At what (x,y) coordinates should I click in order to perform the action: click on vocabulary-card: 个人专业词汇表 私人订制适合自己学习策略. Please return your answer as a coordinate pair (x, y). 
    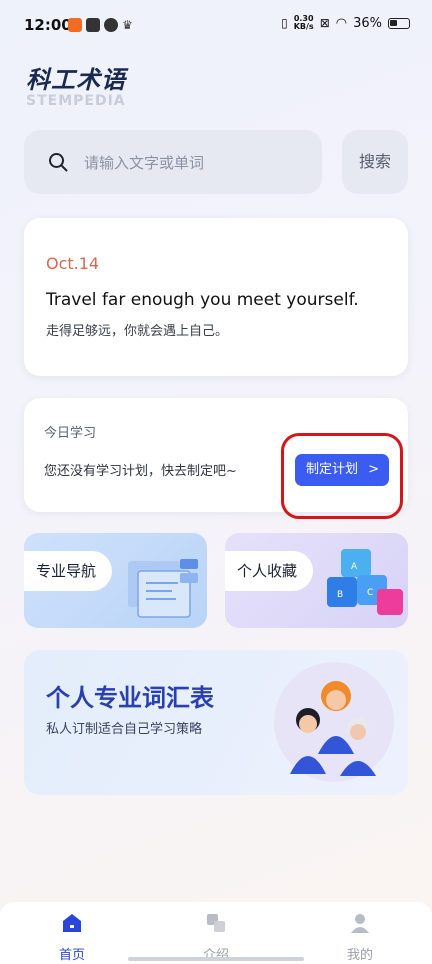
    Looking at the image, I should click on (216, 722).